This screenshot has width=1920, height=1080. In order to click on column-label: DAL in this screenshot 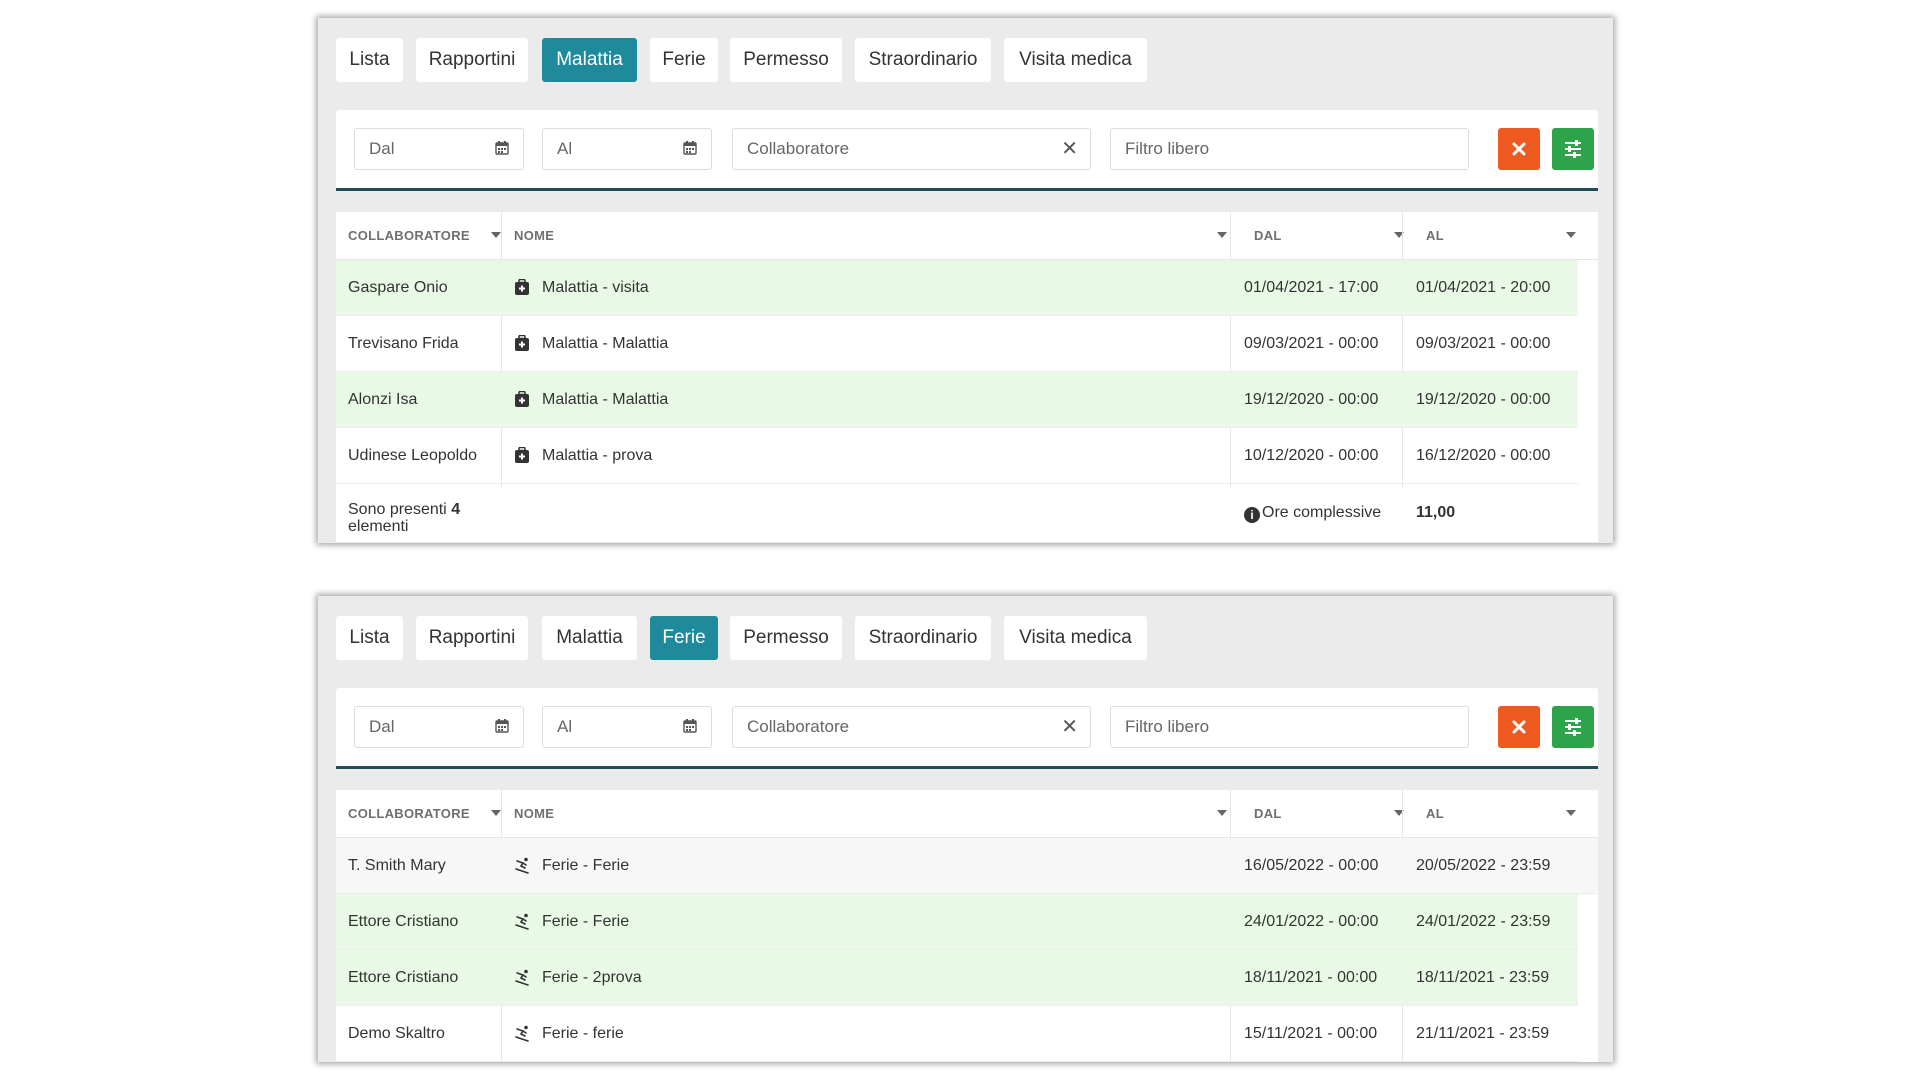, I will do `click(1268, 235)`.